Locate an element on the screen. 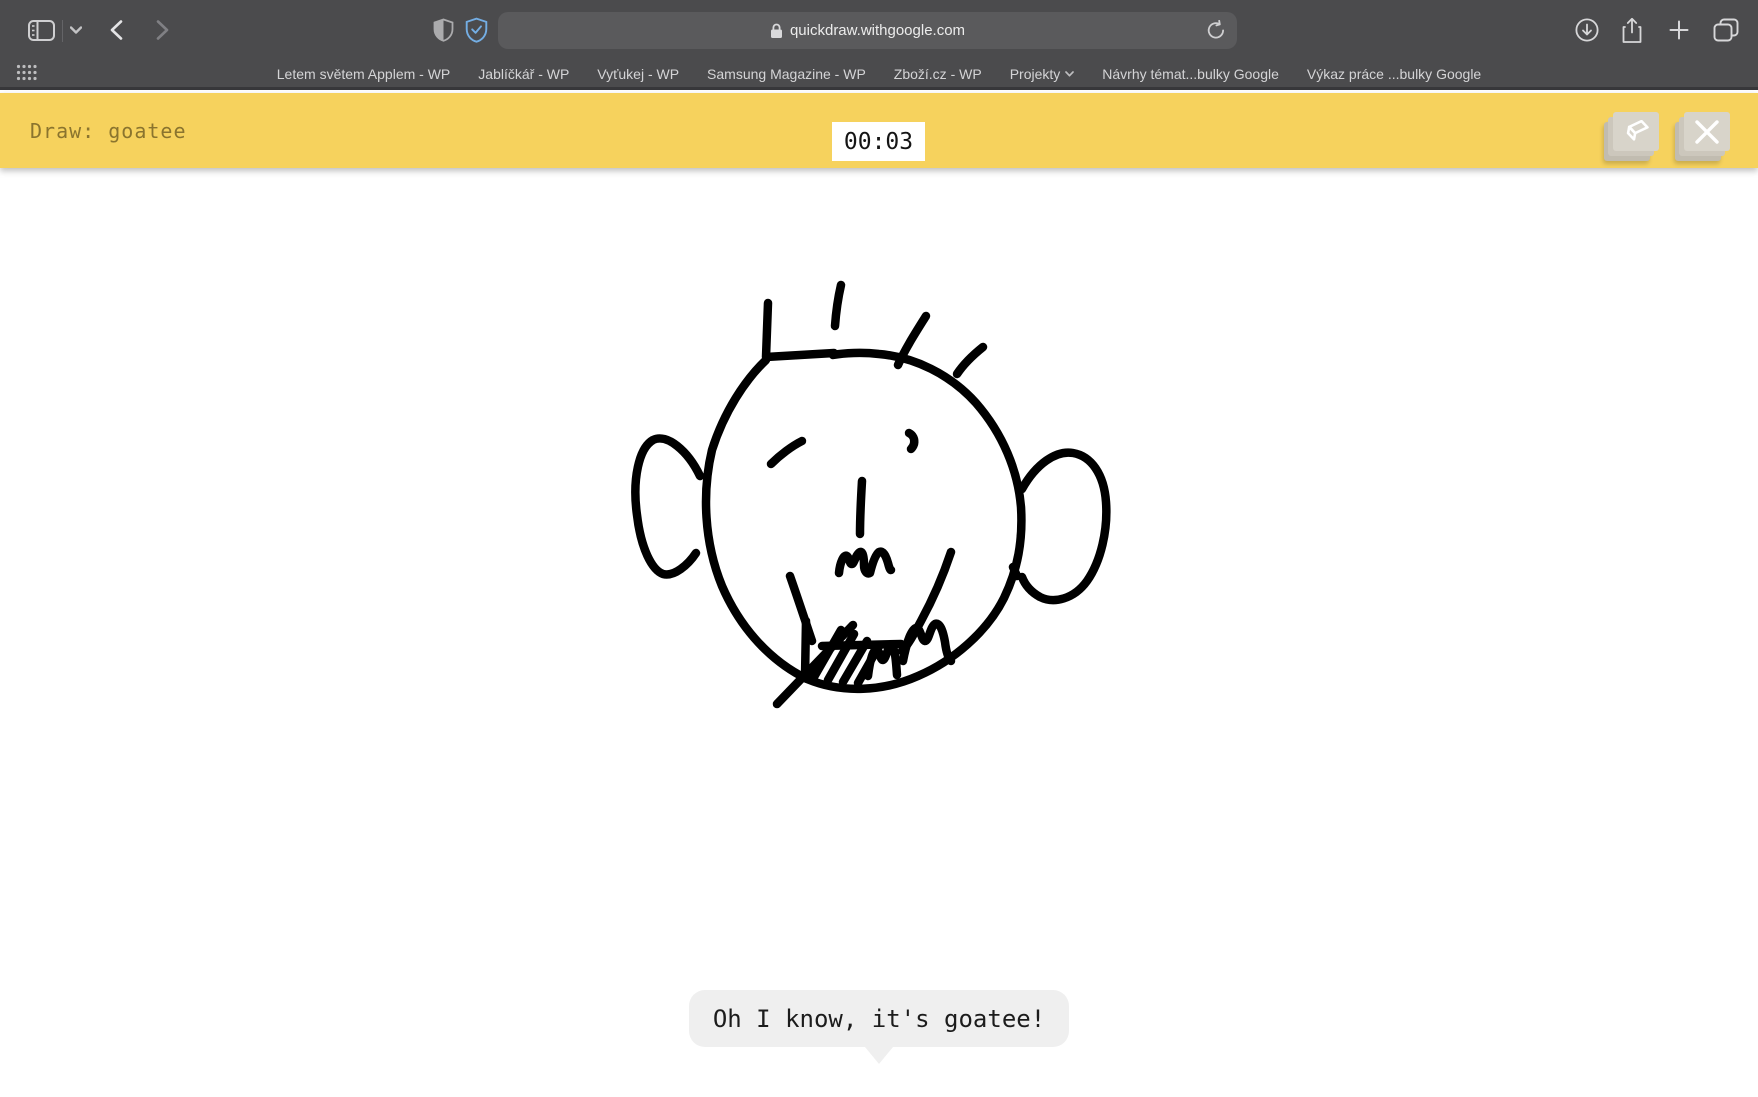 The image size is (1758, 1097). shield-half-icon is located at coordinates (443, 30).